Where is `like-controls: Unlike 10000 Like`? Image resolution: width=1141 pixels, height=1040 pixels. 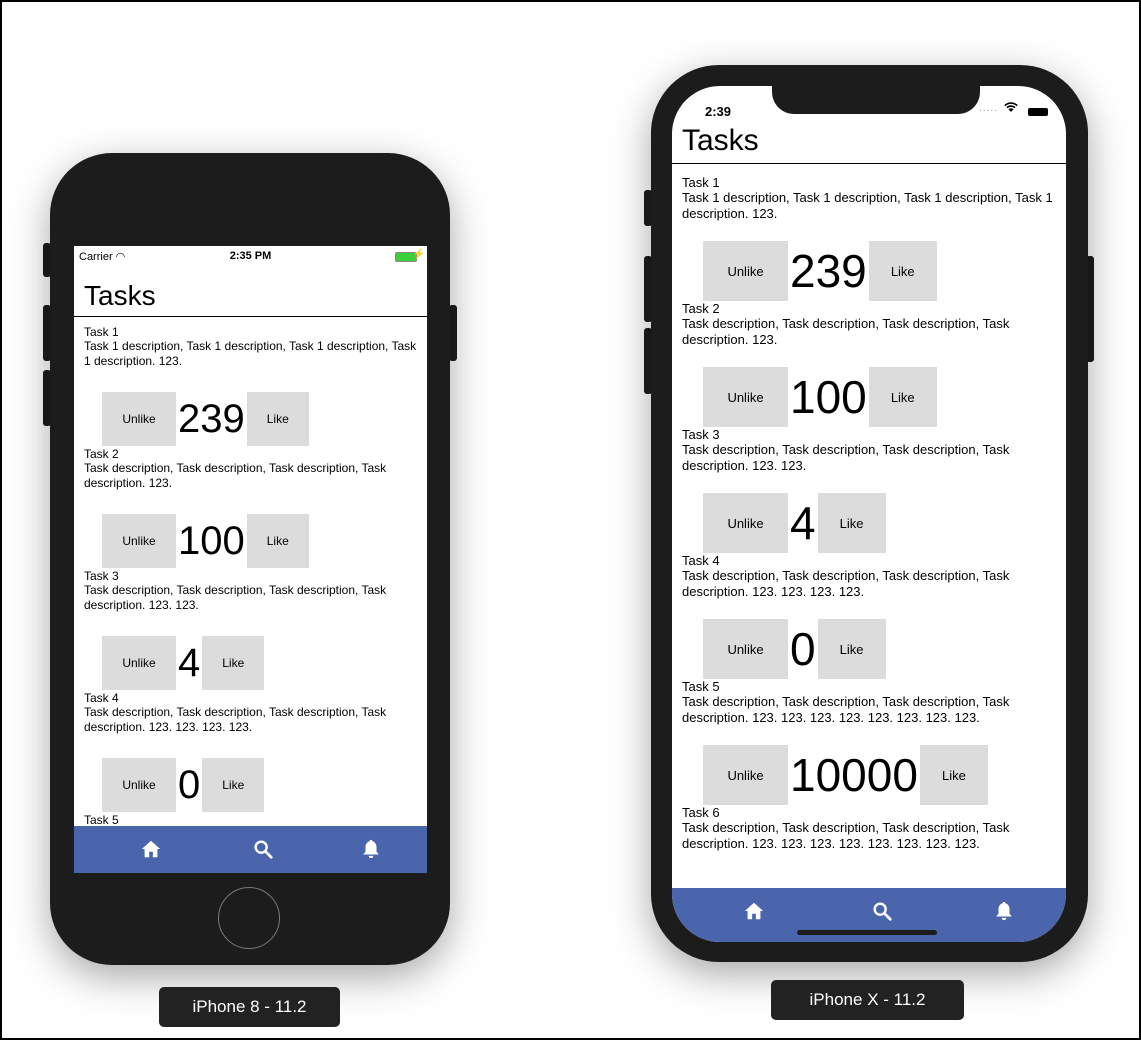
like-controls: Unlike 10000 Like is located at coordinates (882, 775).